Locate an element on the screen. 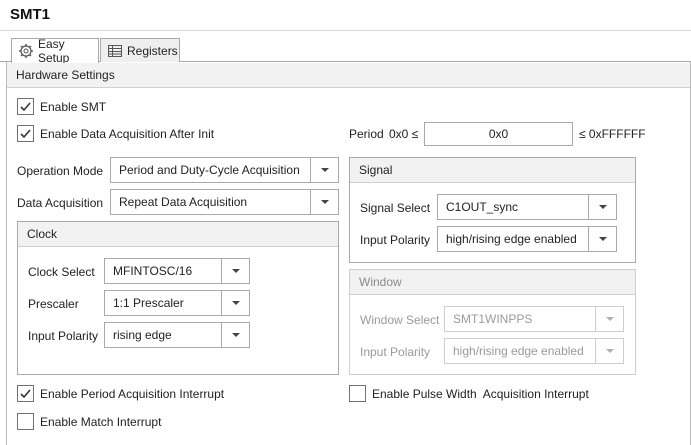 This screenshot has height=445, width=691. signal-select-value: C1OUT_sync is located at coordinates (482, 207).